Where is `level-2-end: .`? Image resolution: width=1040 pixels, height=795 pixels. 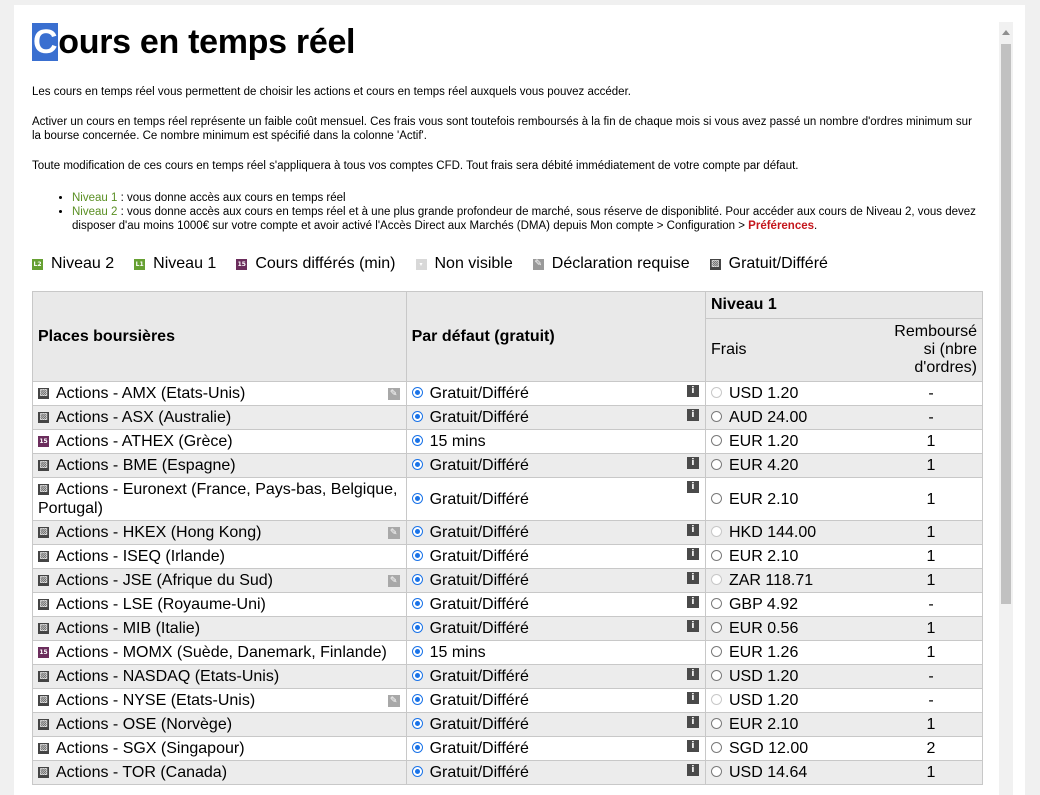 level-2-end: . is located at coordinates (816, 226).